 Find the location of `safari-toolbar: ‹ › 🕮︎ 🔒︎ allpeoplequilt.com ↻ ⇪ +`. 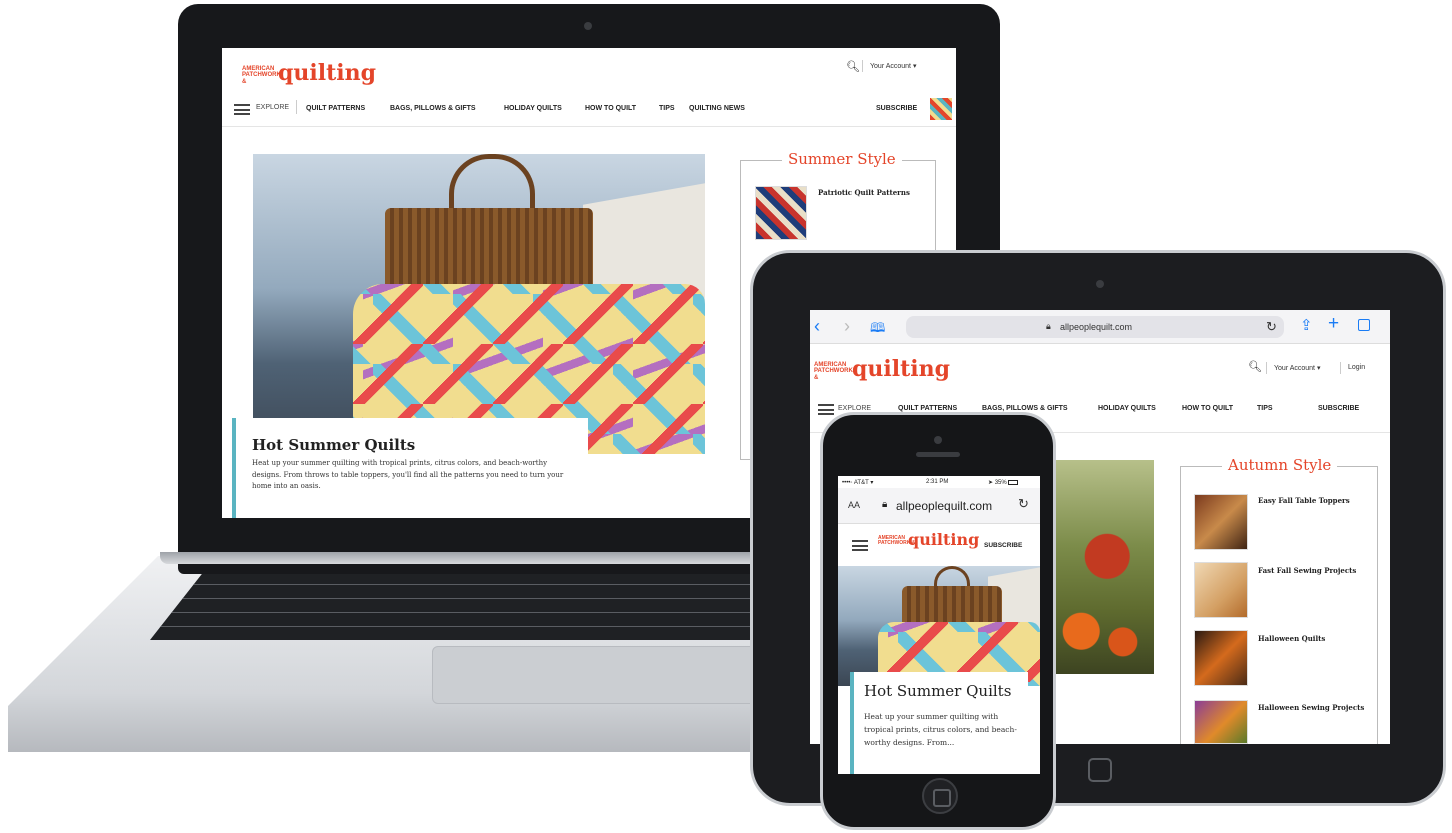

safari-toolbar: ‹ › 🕮︎ 🔒︎ allpeoplequilt.com ↻ ⇪ + is located at coordinates (1100, 327).